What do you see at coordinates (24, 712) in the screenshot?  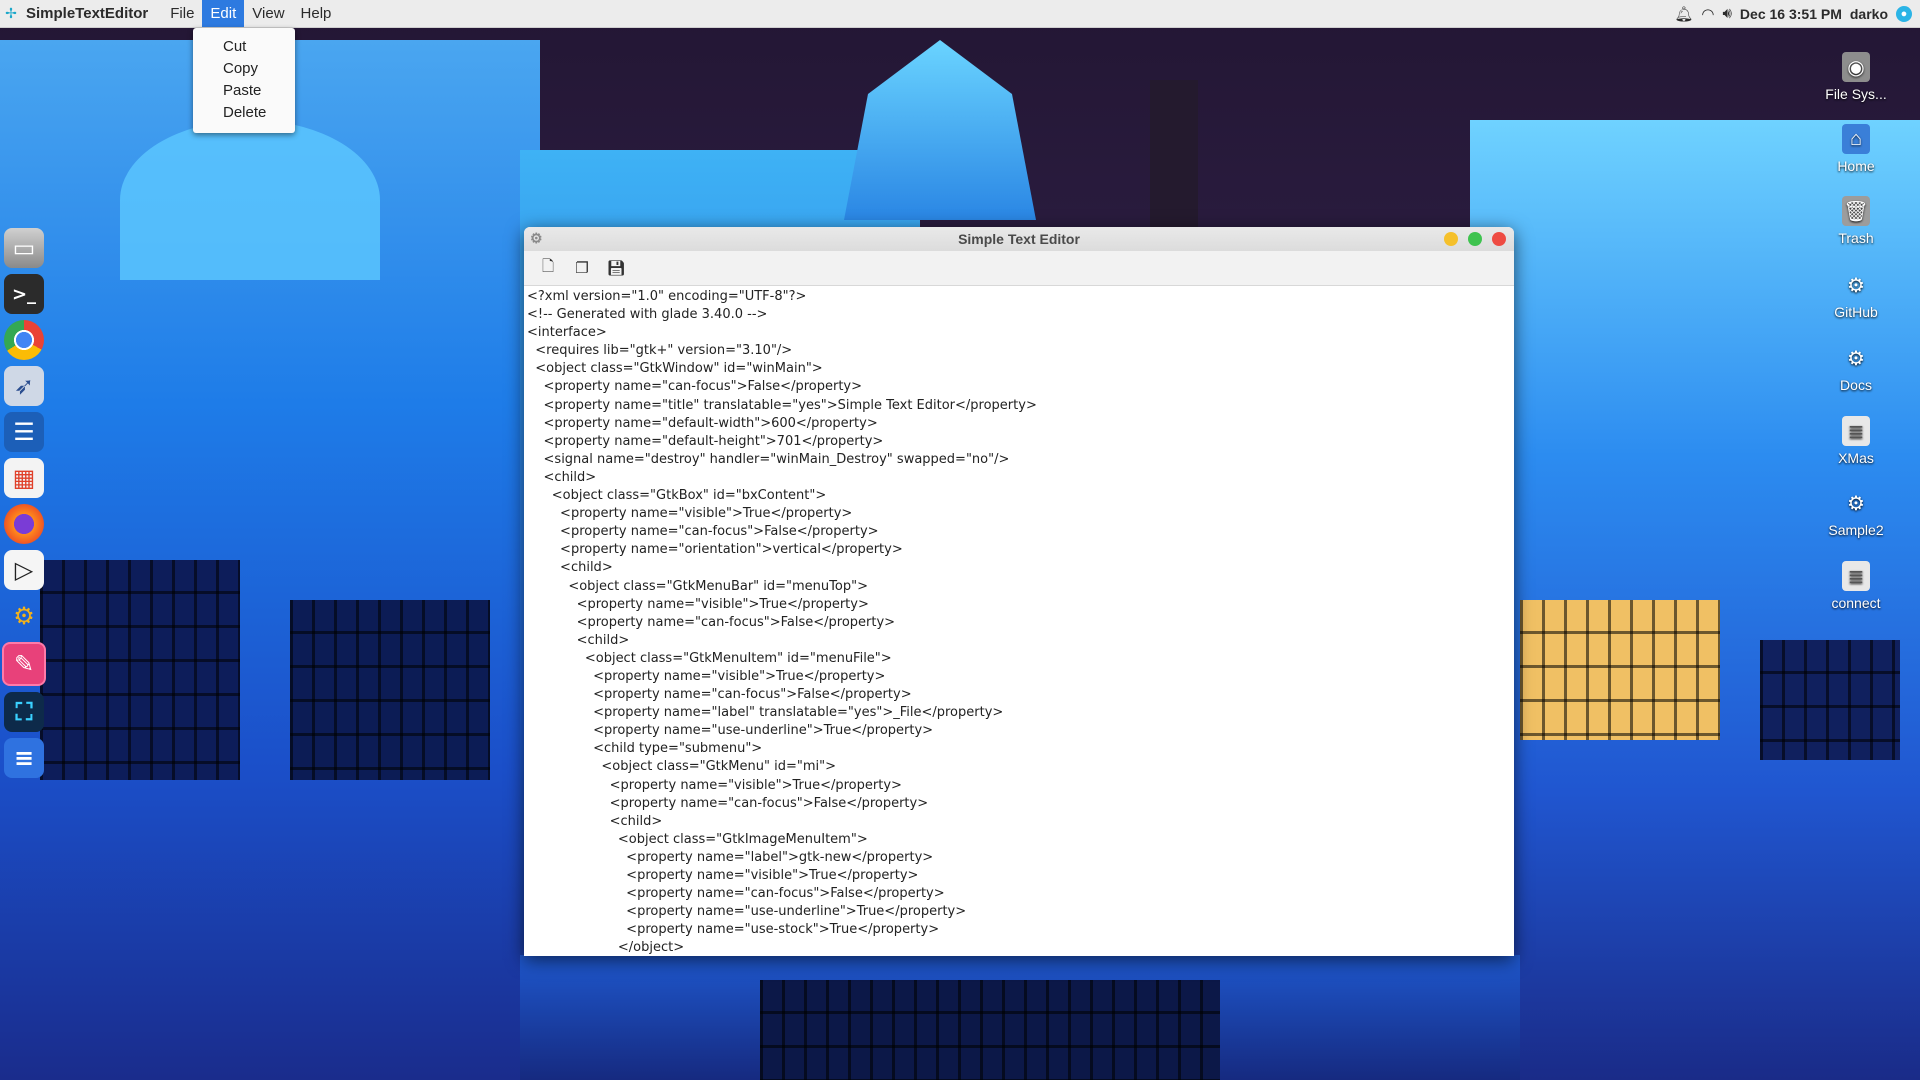 I see `screenshot-icon: ⛶` at bounding box center [24, 712].